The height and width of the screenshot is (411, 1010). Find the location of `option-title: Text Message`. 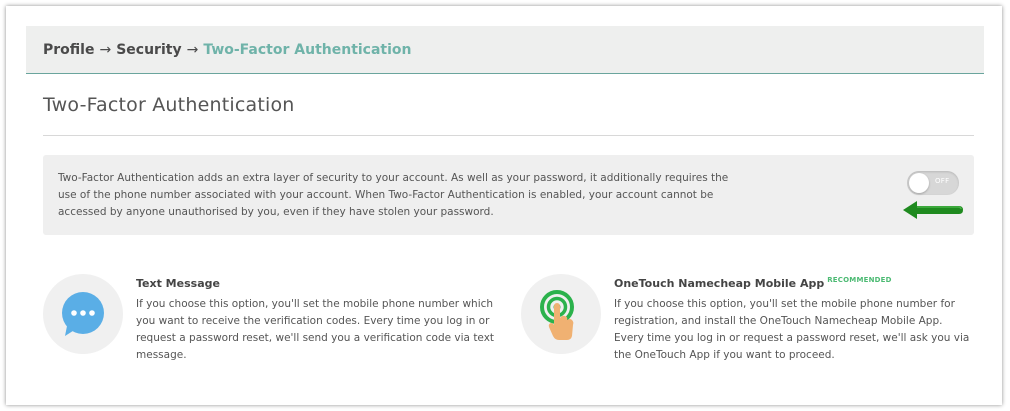

option-title: Text Message is located at coordinates (178, 283).